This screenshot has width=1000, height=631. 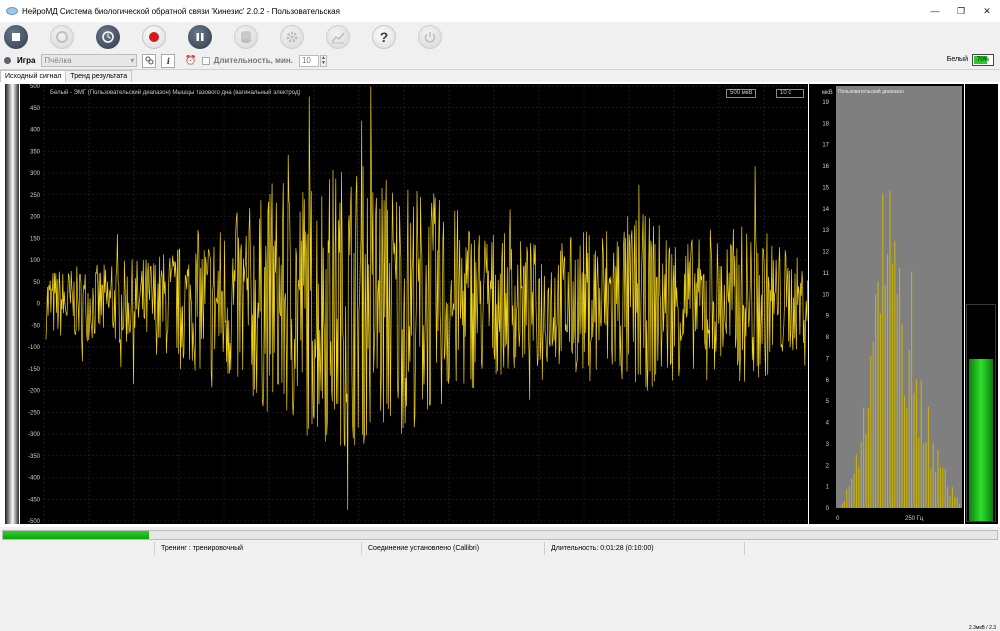 What do you see at coordinates (825, 253) in the screenshot?
I see `histogram-y-tick: 12` at bounding box center [825, 253].